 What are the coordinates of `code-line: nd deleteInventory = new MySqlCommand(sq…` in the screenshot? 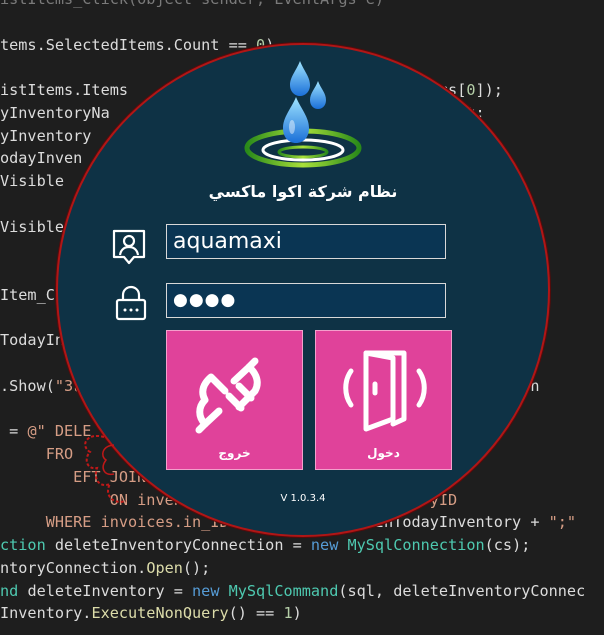 It's located at (292, 591).